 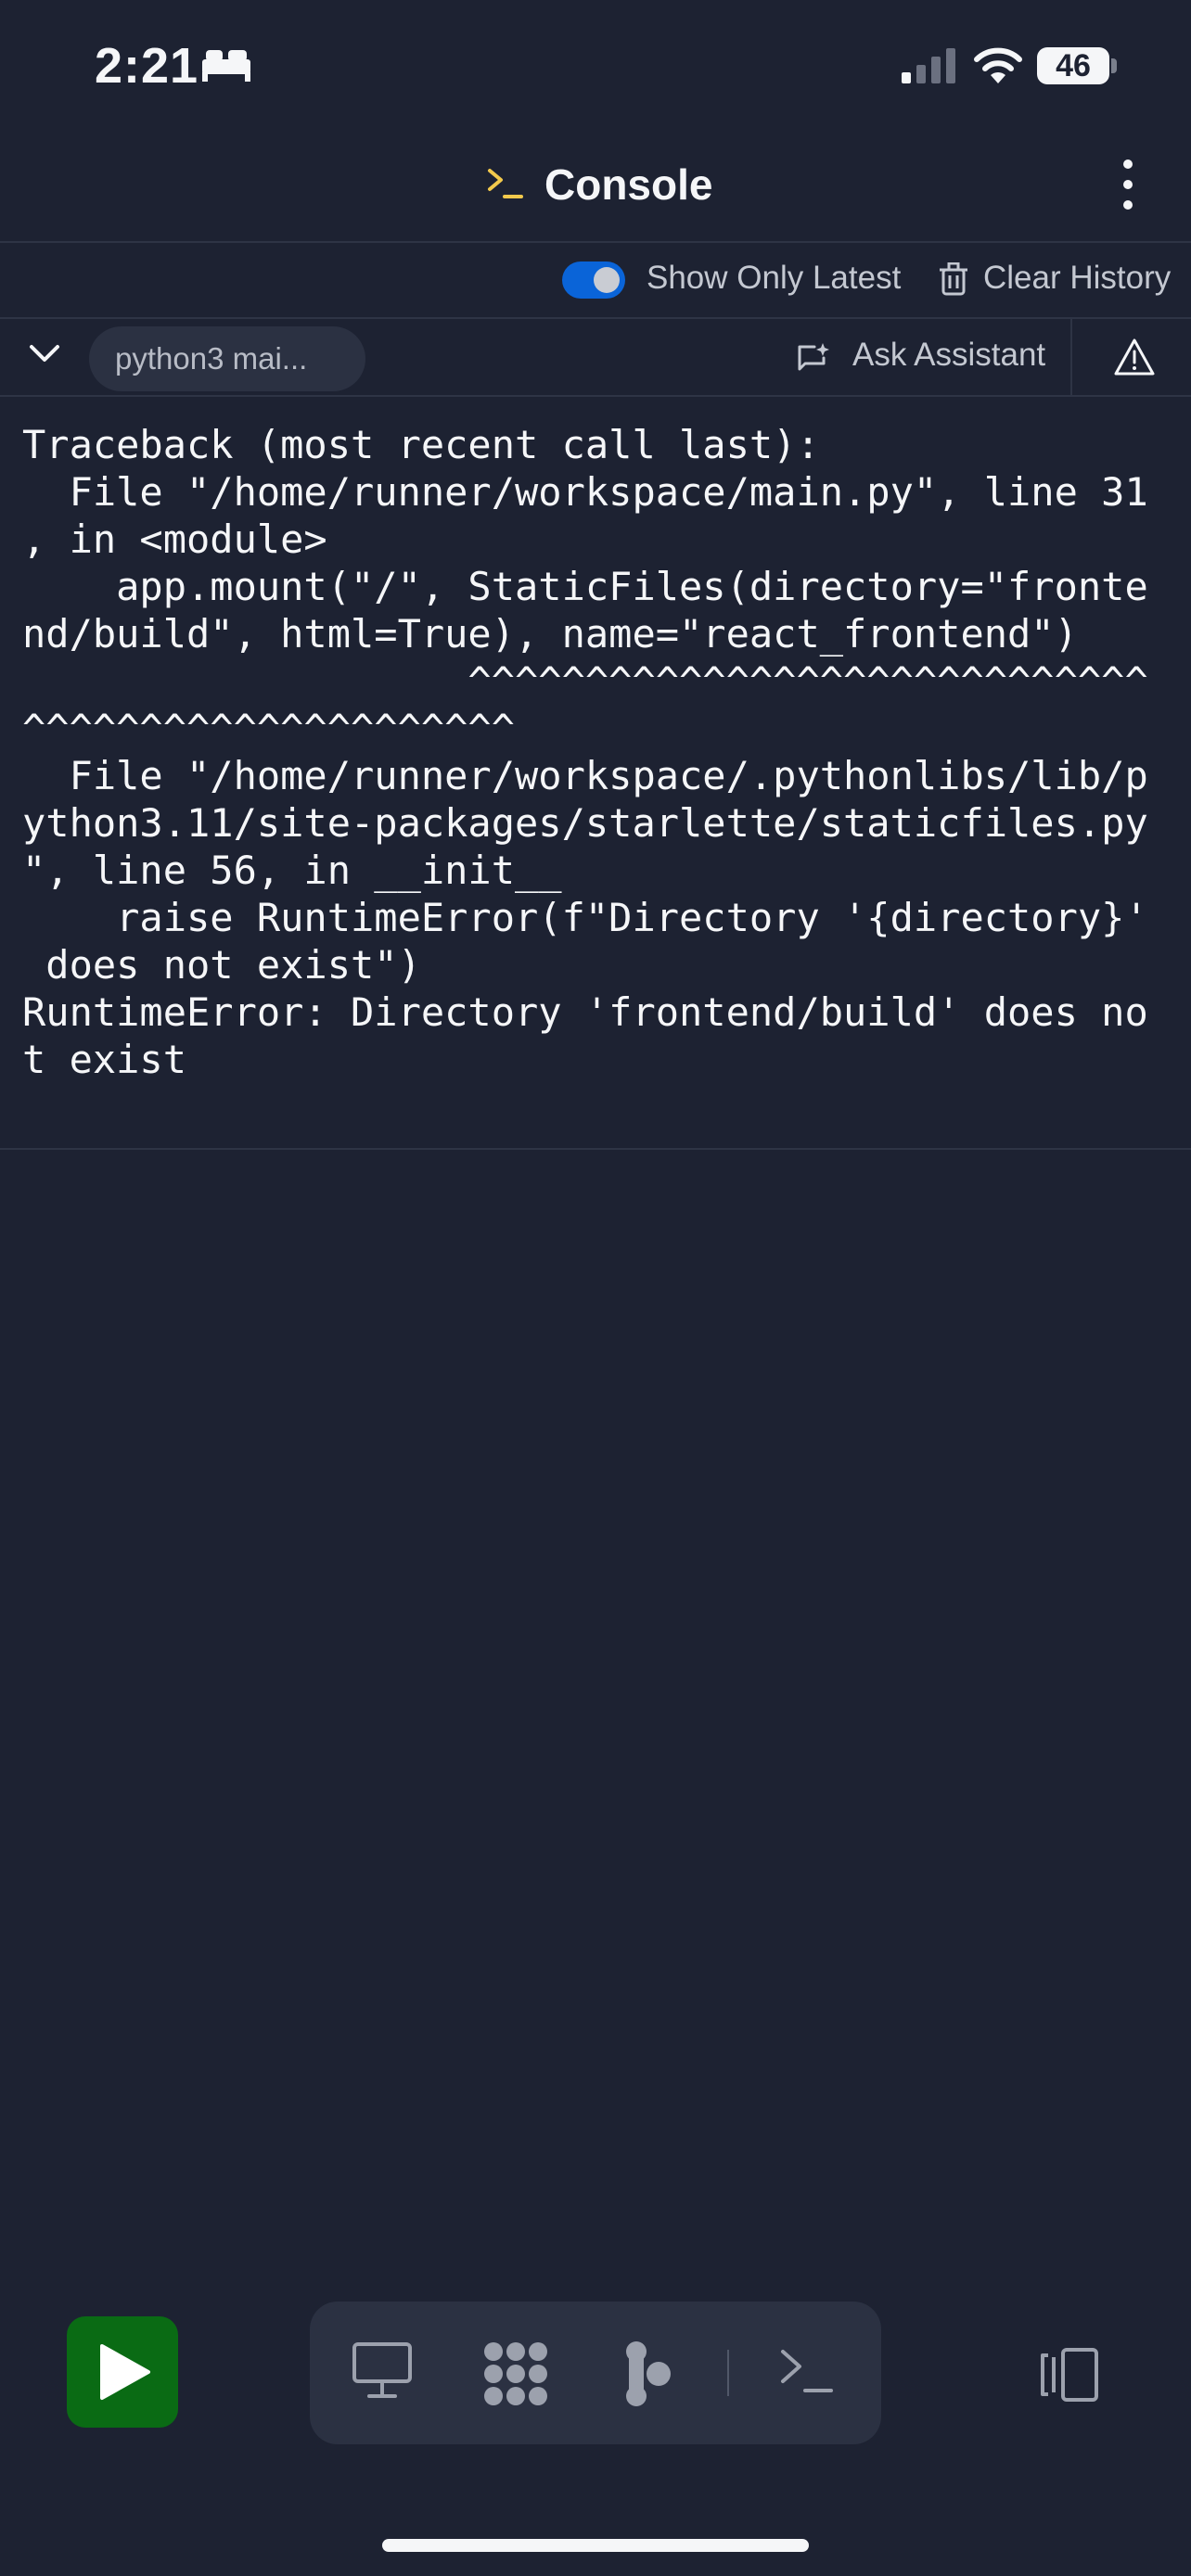 What do you see at coordinates (775, 278) in the screenshot?
I see `show-only-latest-label: Show Only Latest` at bounding box center [775, 278].